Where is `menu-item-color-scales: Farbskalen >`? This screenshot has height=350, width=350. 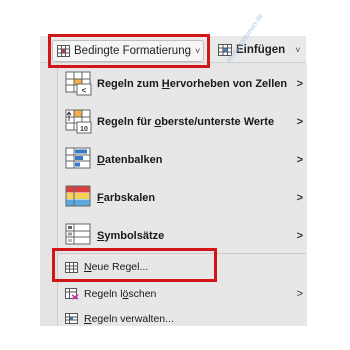 menu-item-color-scales: Farbskalen > is located at coordinates (181, 198).